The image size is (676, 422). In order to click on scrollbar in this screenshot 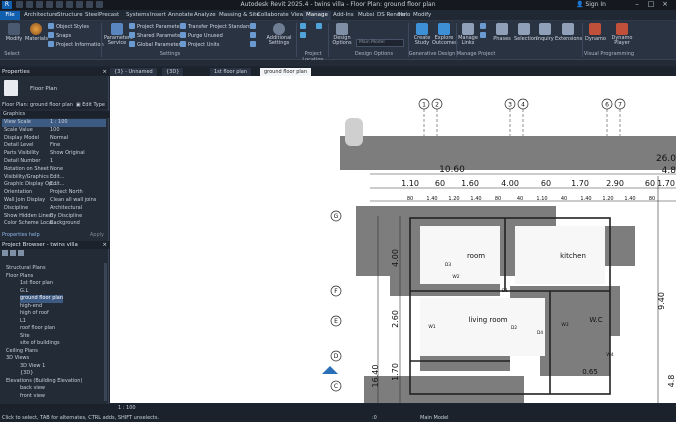, I will do `click(105, 332)`.